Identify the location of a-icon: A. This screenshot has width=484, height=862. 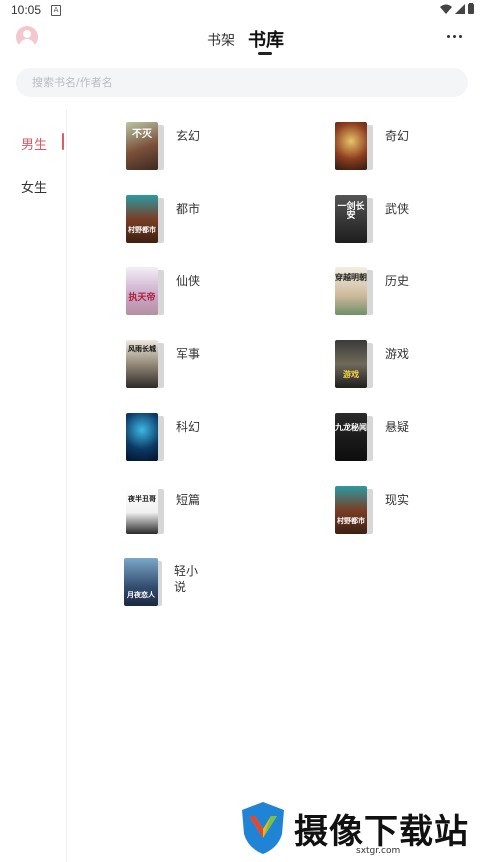
(56, 10).